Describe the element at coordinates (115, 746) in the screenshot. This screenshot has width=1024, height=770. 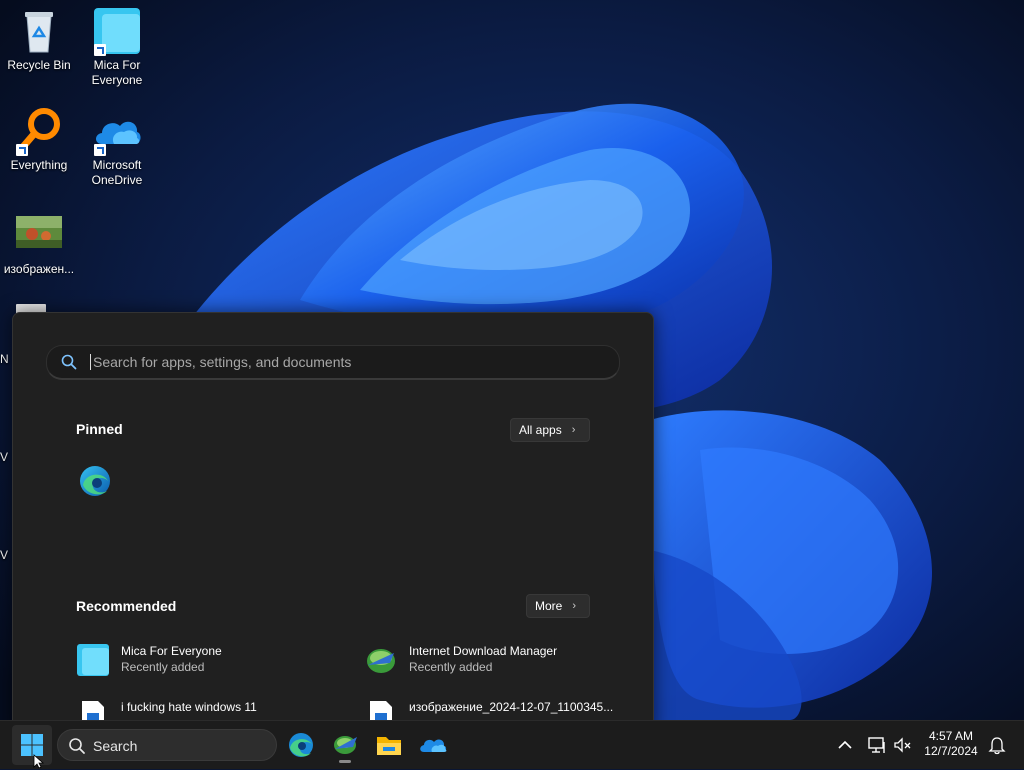
I see `taskbar-search-label: Search` at that location.